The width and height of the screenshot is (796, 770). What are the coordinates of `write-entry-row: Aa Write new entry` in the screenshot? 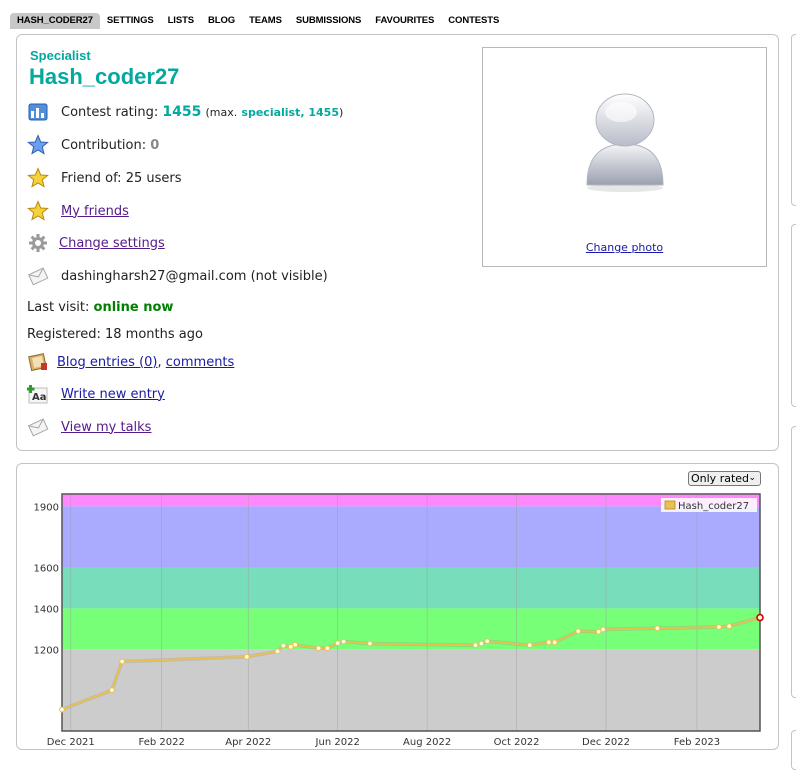 It's located at (96, 394).